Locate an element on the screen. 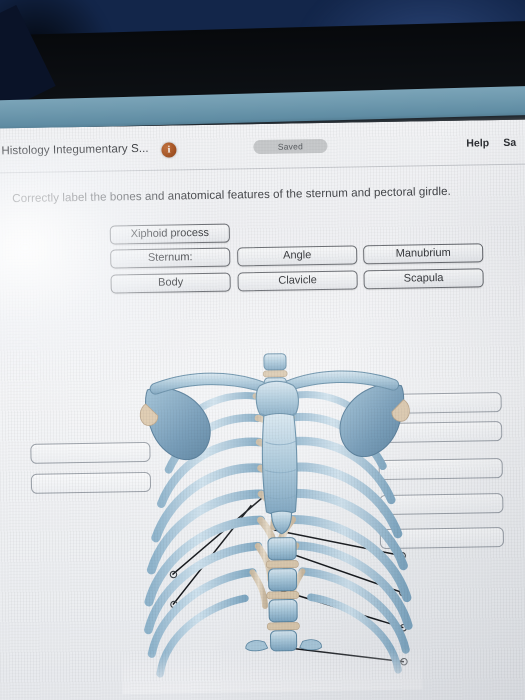  answer-tile-angle: Angle is located at coordinates (297, 256).